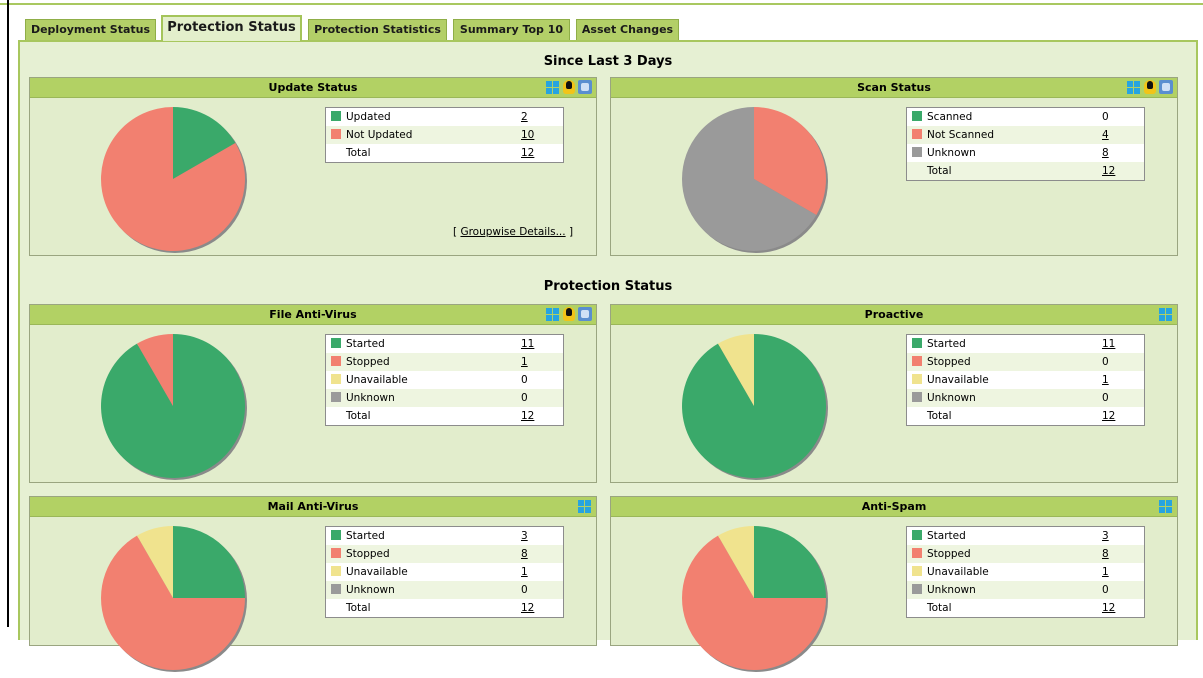 This screenshot has height=678, width=1203. I want to click on legend-label: Not Updated, so click(379, 135).